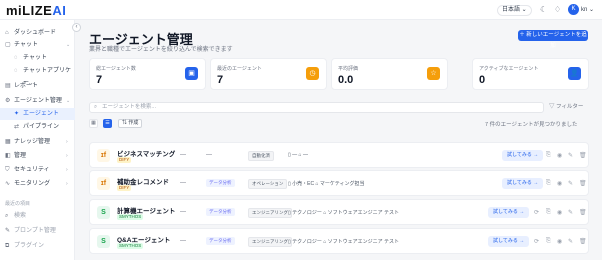 Image resolution: width=602 pixels, height=260 pixels. Describe the element at coordinates (37, 184) in the screenshot. I see `sidebar-item-monitoring: ∿ モニタリング ›` at that location.